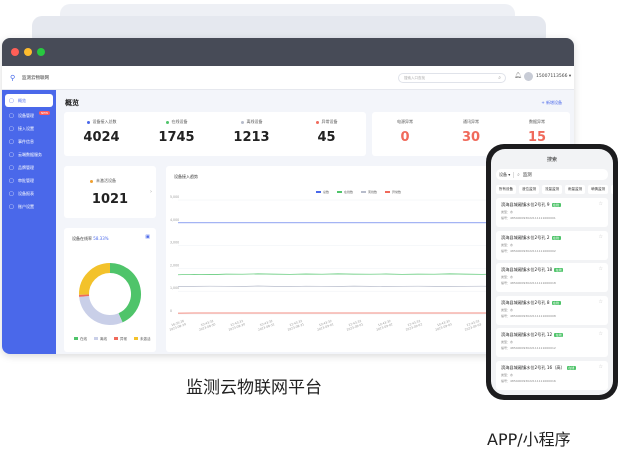  I want to click on x-tick-label: 10:43:322023-09-03, so click(444, 325).